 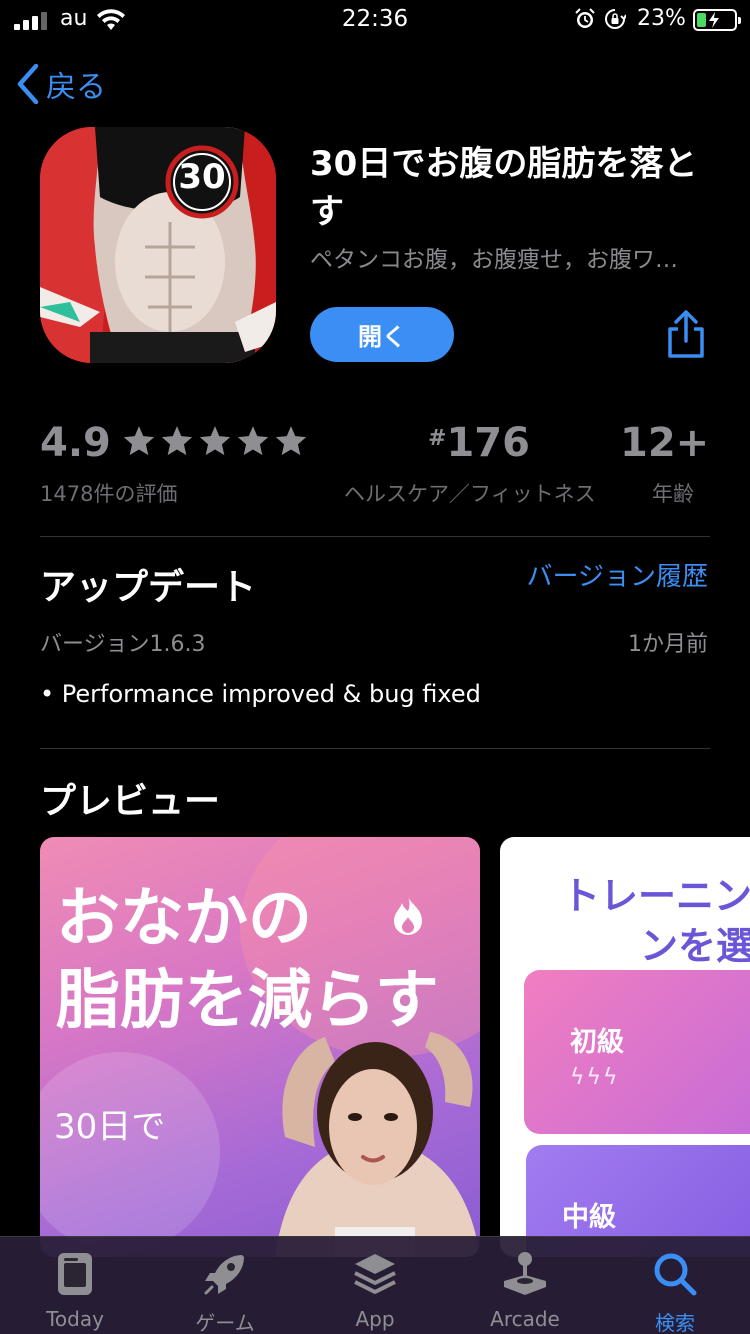 What do you see at coordinates (488, 443) in the screenshot?
I see `rank-value: 176` at bounding box center [488, 443].